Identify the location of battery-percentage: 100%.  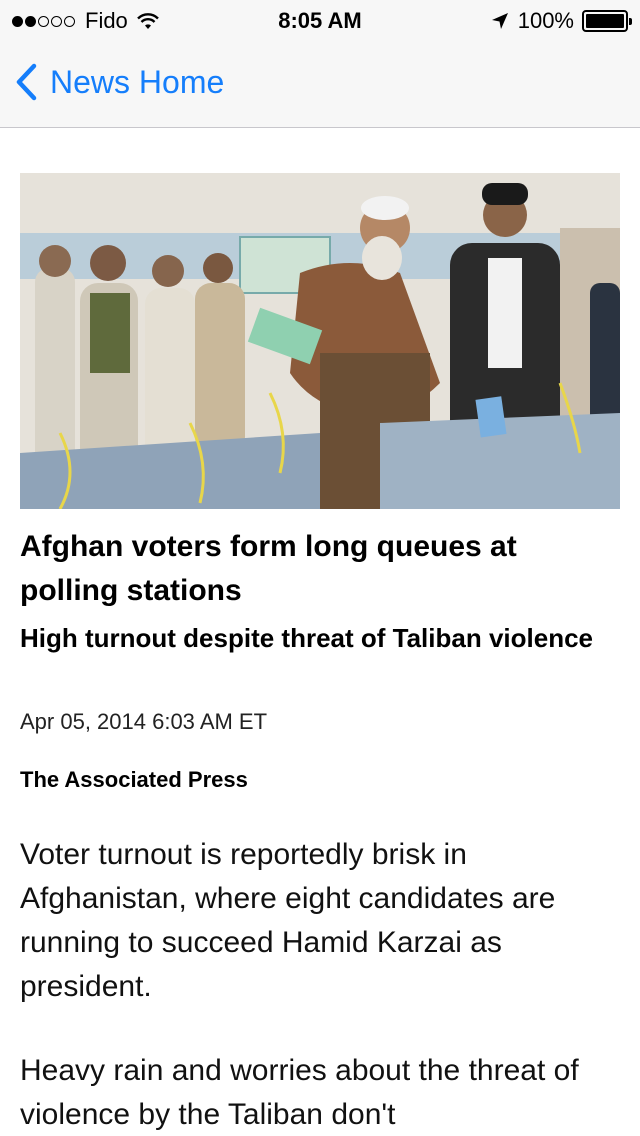
(545, 20).